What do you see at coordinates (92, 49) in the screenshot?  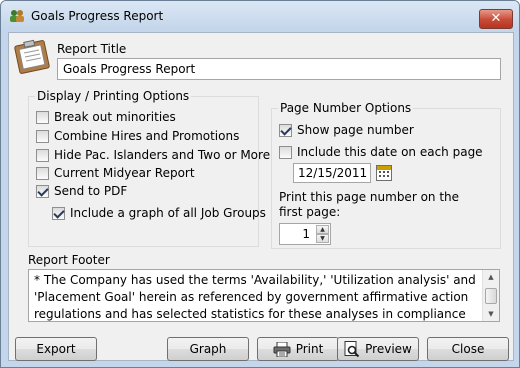 I see `report-title-label: Report Title` at bounding box center [92, 49].